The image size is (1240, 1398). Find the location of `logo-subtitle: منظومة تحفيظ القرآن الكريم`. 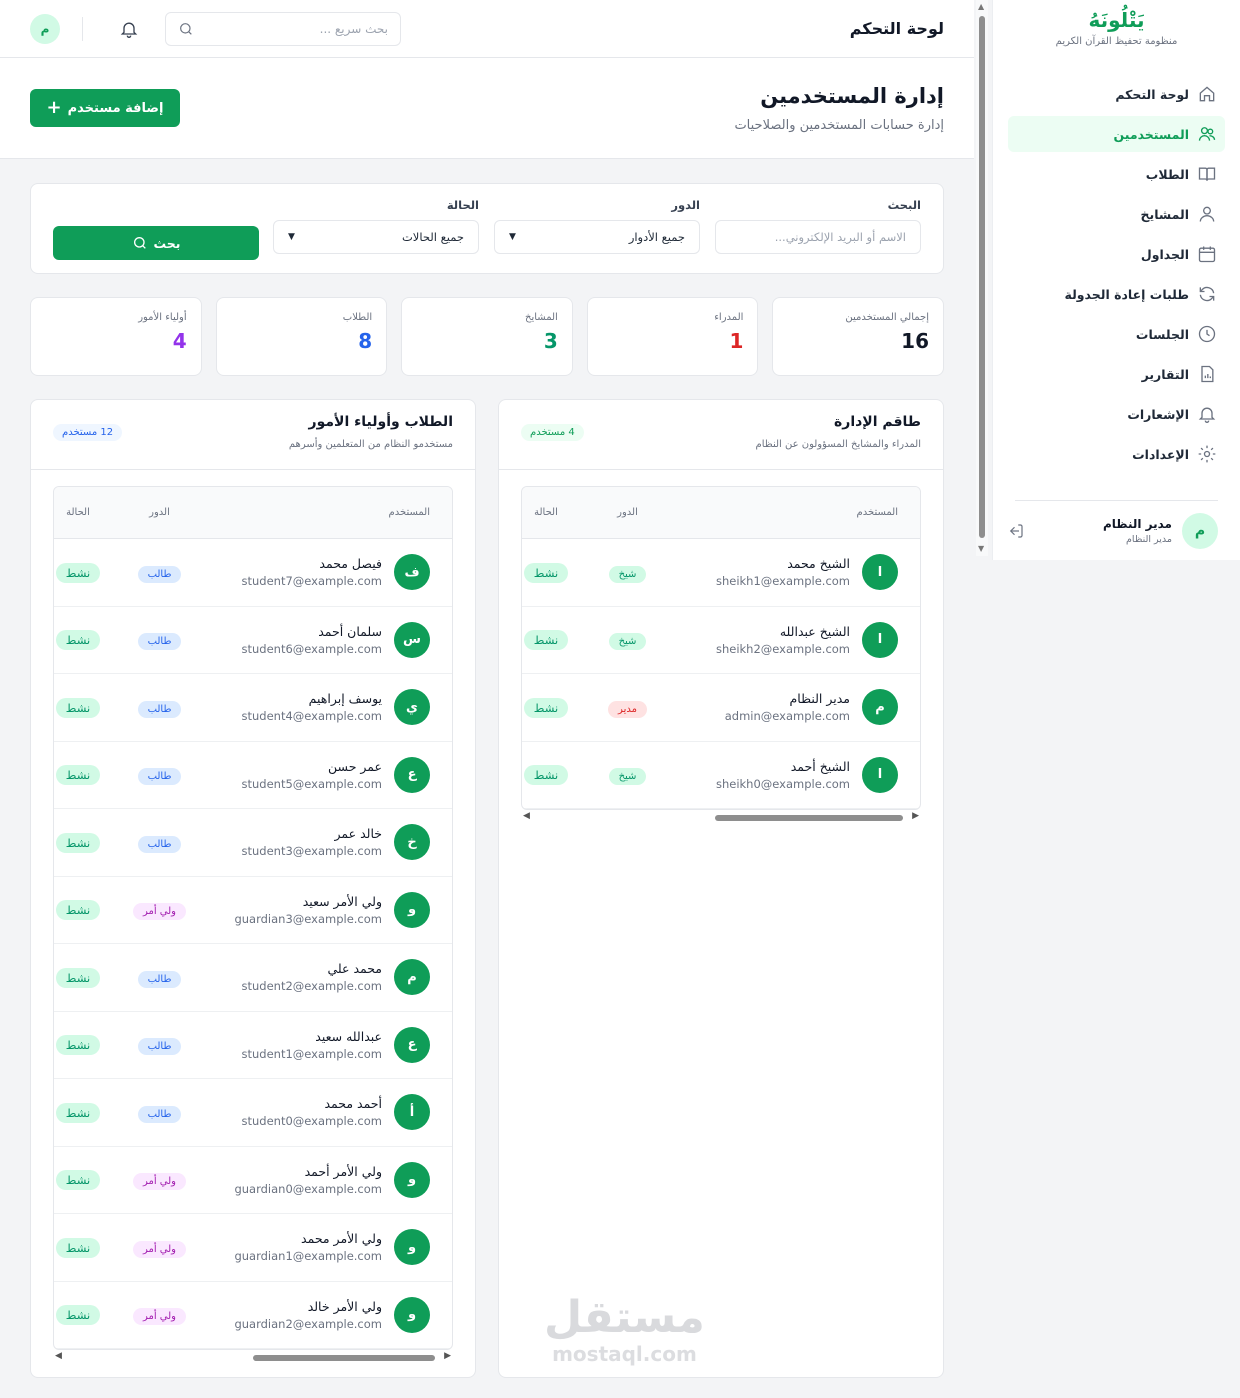

logo-subtitle: منظومة تحفيظ القرآن الكريم is located at coordinates (1116, 41).